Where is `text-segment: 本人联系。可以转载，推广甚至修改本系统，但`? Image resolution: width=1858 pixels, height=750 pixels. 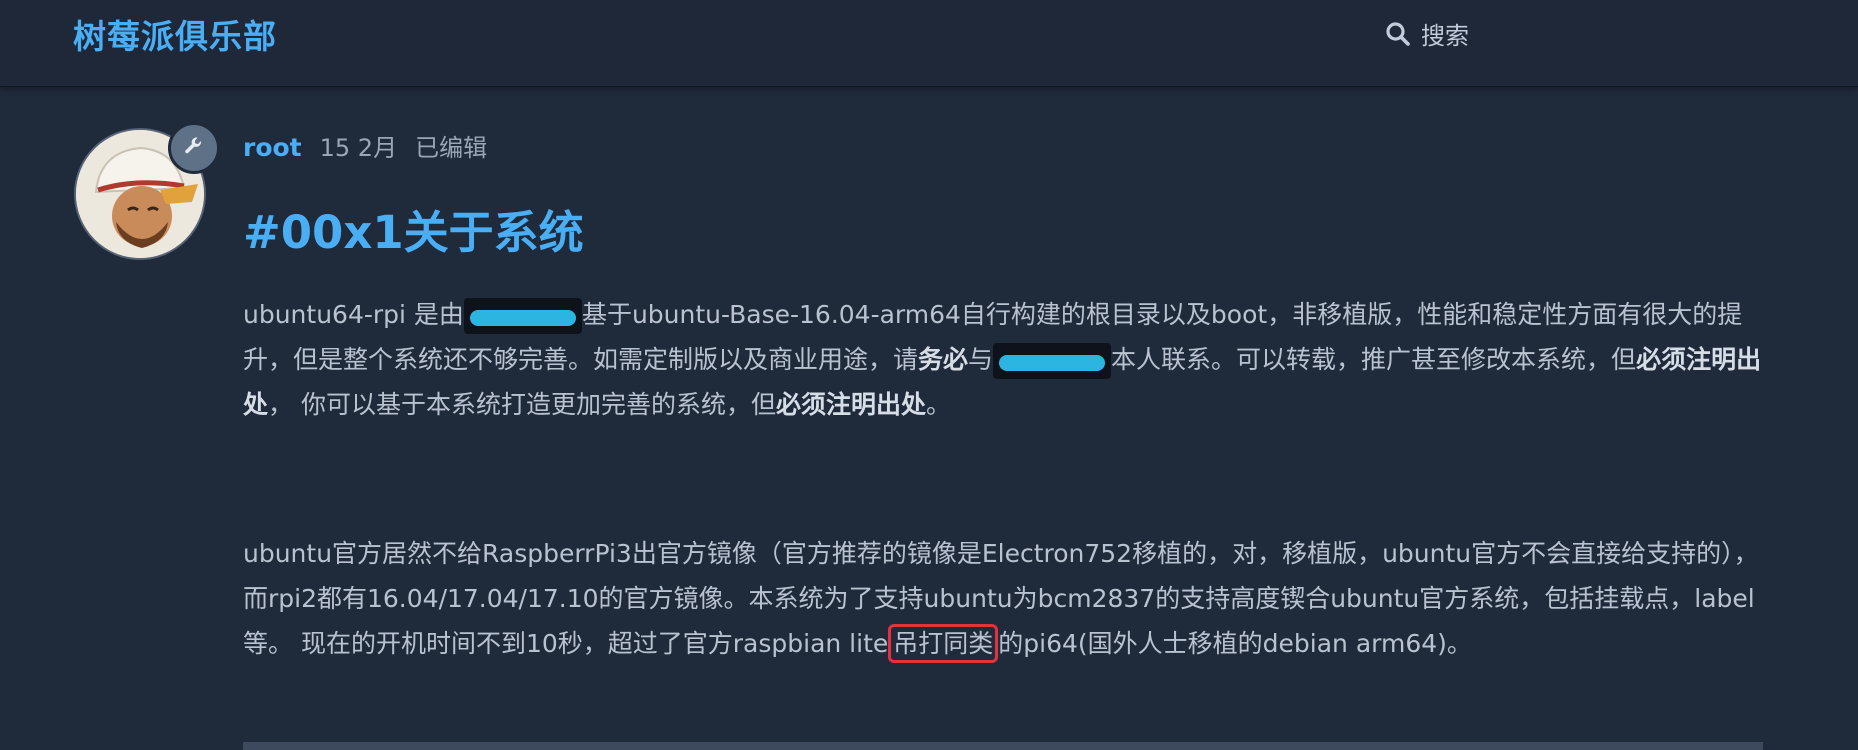
text-segment: 本人联系。可以转载，推广甚至修改本系统，但 is located at coordinates (1374, 359).